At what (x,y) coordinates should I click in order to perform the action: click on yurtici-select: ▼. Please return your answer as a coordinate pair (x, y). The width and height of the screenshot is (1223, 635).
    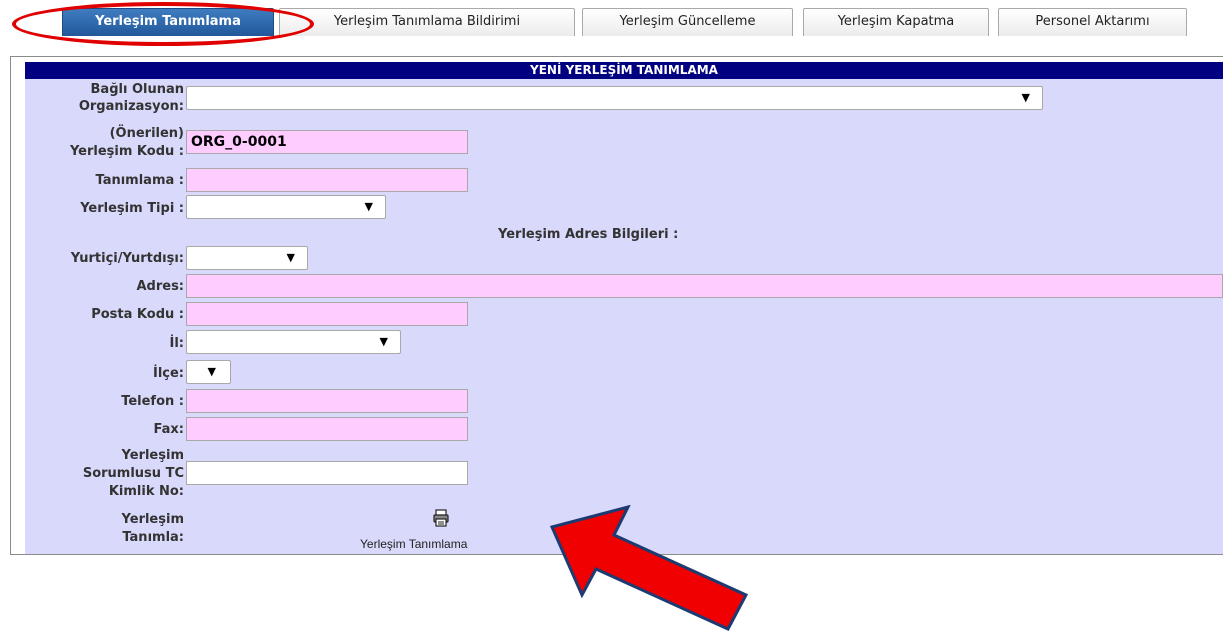
    Looking at the image, I should click on (247, 258).